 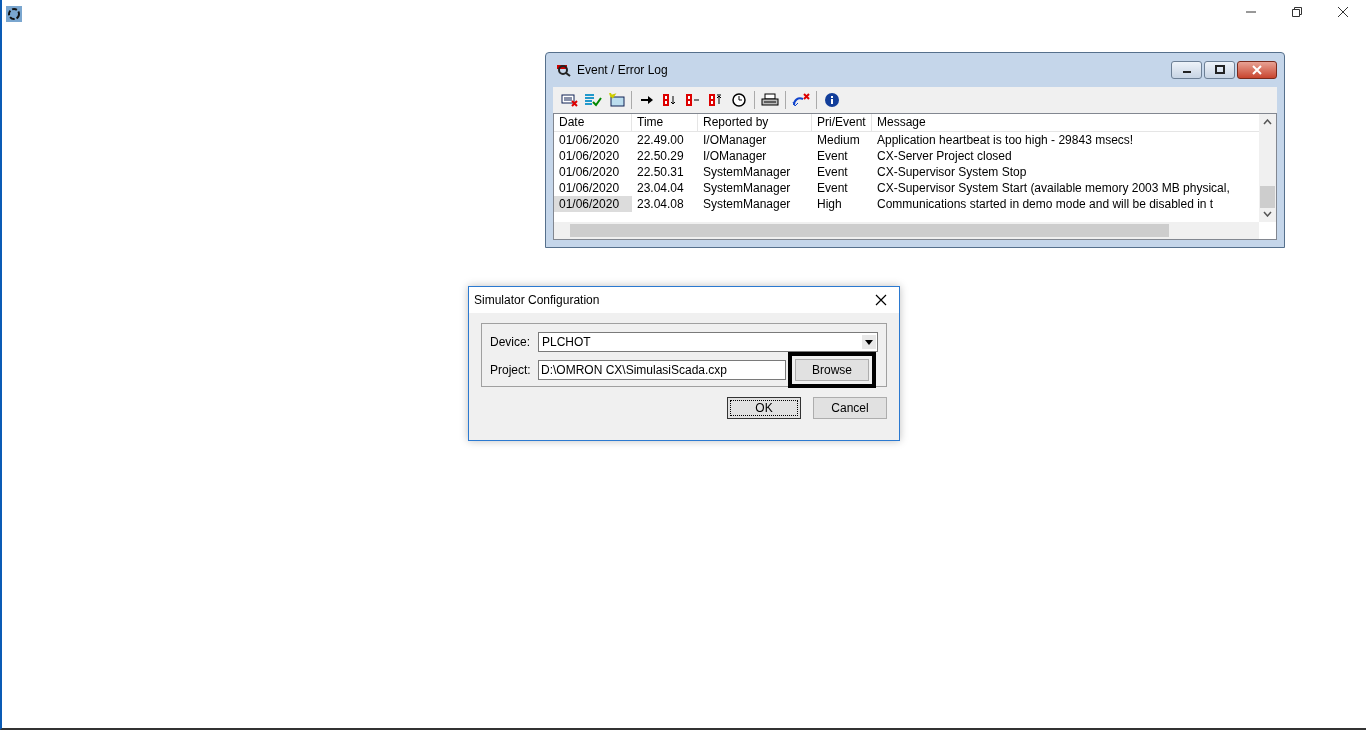 I want to click on table-cell-text: CX-Supervisor System Start (available memory 2003 MB physical,, so click(x=1053, y=188).